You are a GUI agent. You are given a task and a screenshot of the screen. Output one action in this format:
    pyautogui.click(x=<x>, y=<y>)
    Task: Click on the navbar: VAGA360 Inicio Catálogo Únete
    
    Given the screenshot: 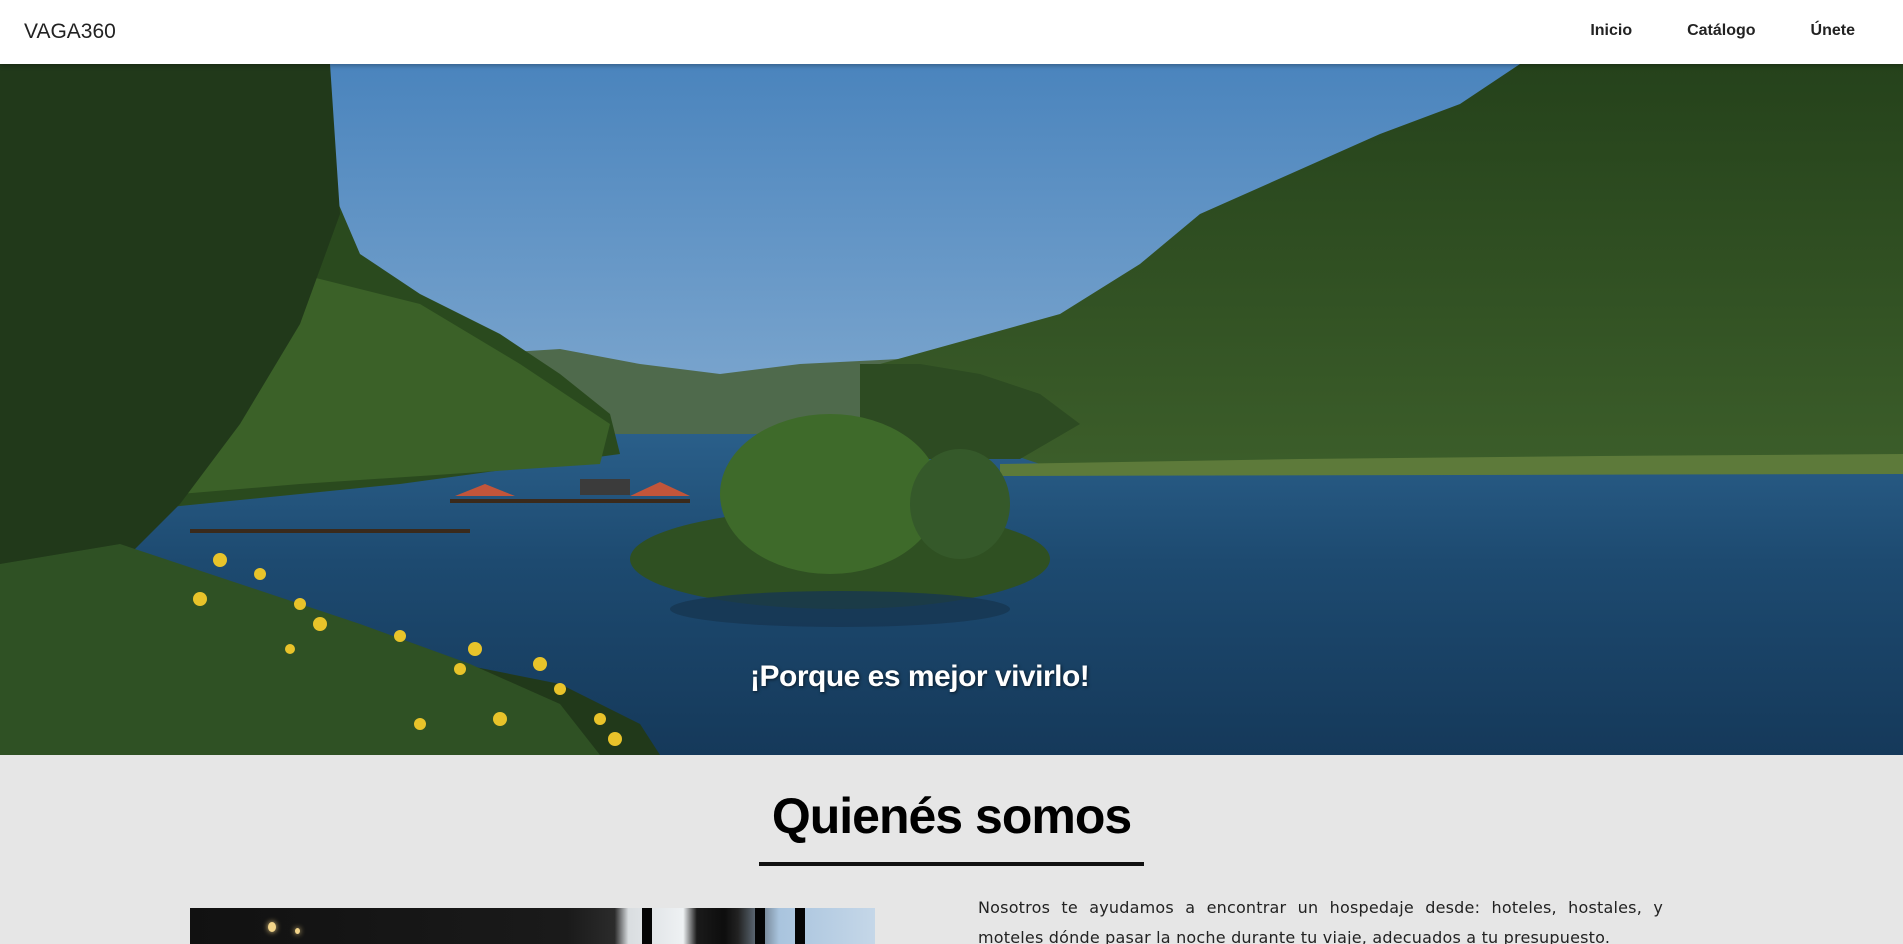 What is the action you would take?
    pyautogui.click(x=951, y=32)
    